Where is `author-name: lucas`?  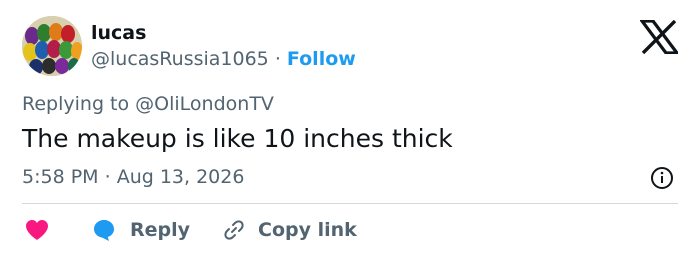
author-name: lucas is located at coordinates (118, 33).